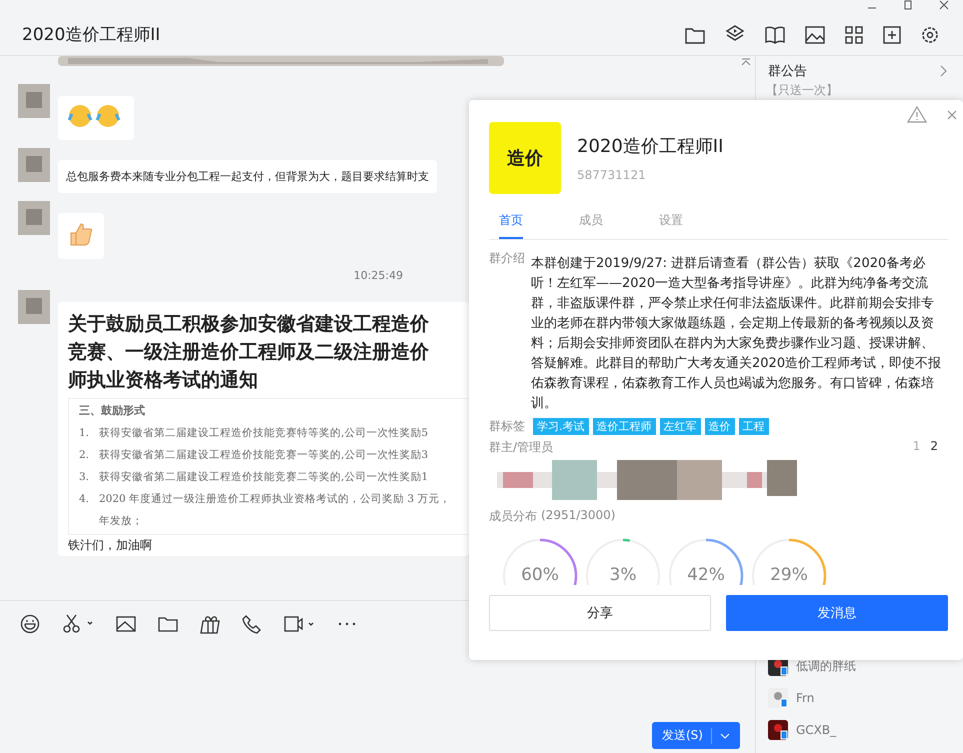 Image resolution: width=963 pixels, height=753 pixels. What do you see at coordinates (719, 426) in the screenshot?
I see `tag: 造价` at bounding box center [719, 426].